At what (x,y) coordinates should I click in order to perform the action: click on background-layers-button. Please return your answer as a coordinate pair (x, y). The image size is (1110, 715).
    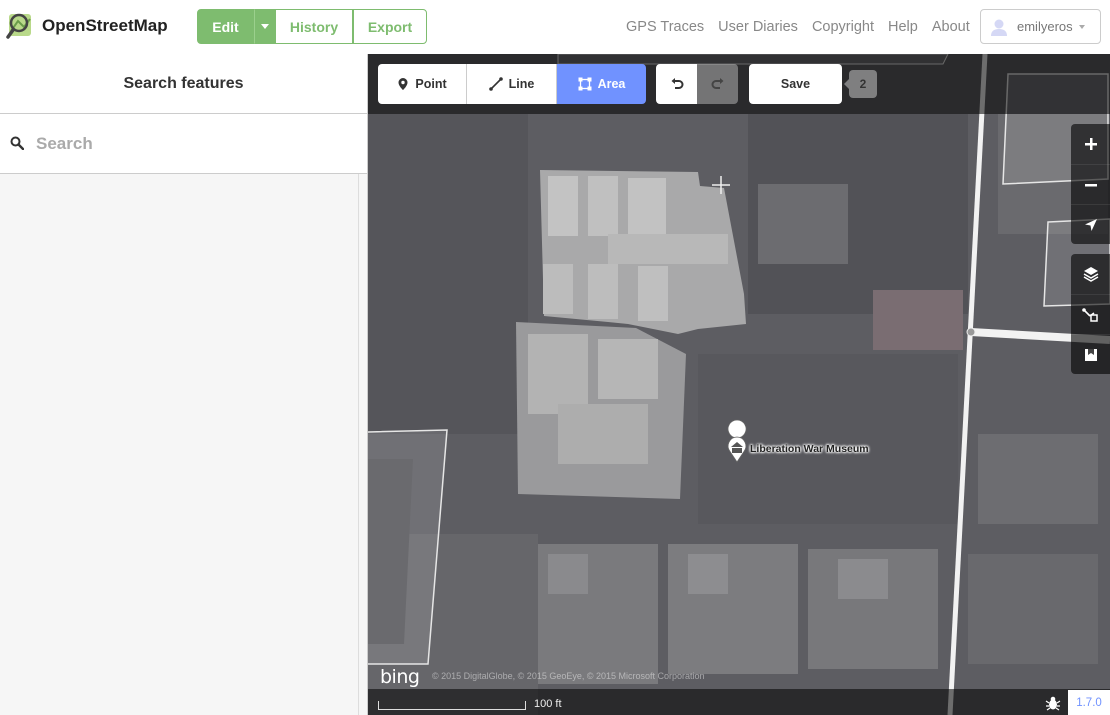
    Looking at the image, I should click on (1090, 274).